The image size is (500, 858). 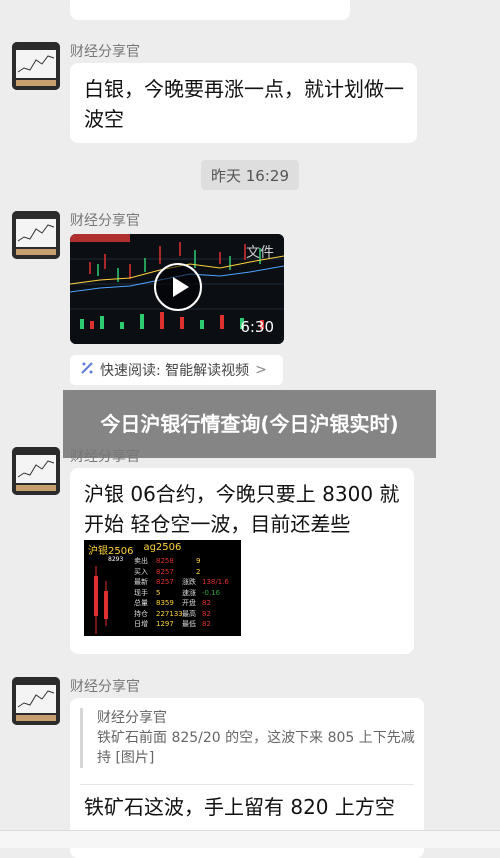 I want to click on quote-row-value: 5, so click(x=158, y=592).